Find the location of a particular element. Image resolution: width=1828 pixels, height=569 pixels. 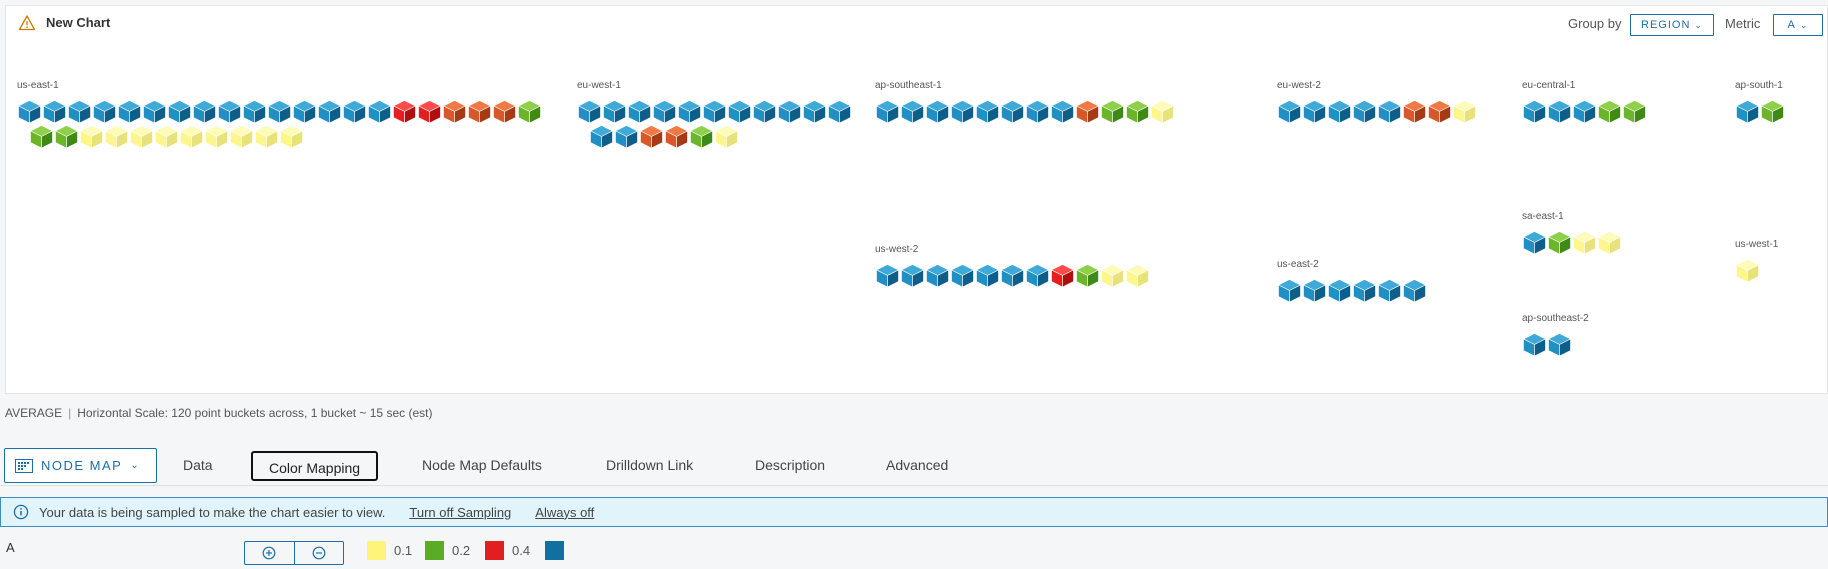

legend-item is located at coordinates (558, 550).